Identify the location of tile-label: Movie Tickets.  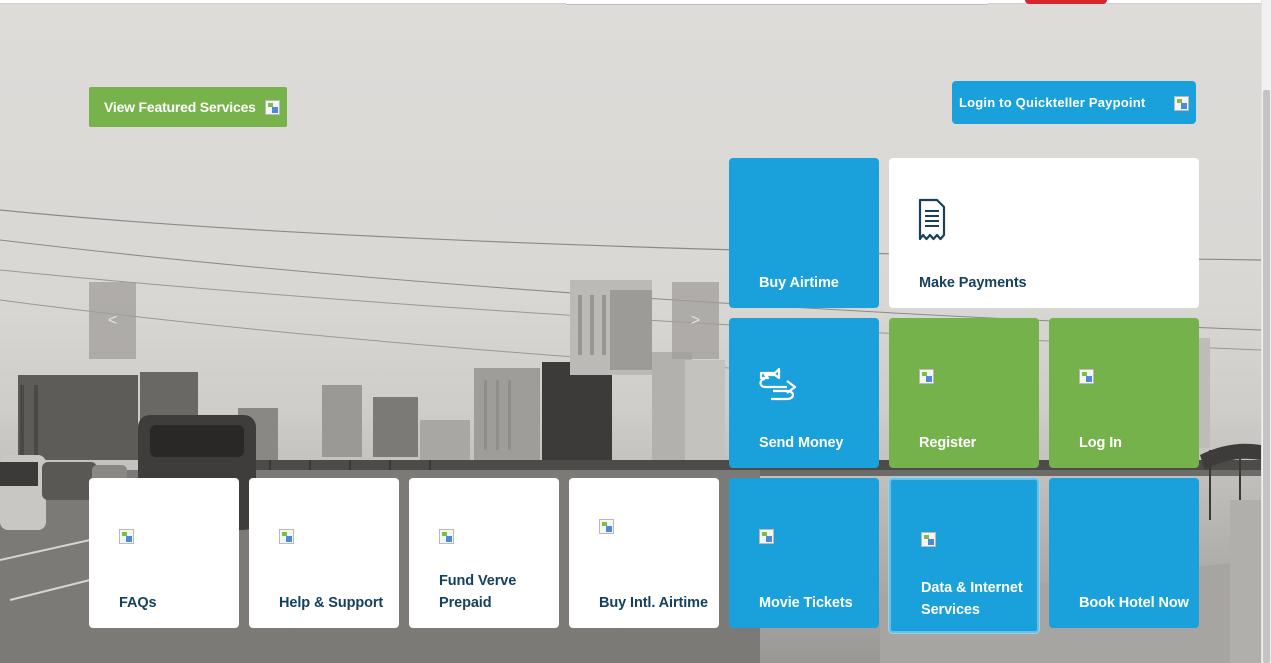
(806, 603).